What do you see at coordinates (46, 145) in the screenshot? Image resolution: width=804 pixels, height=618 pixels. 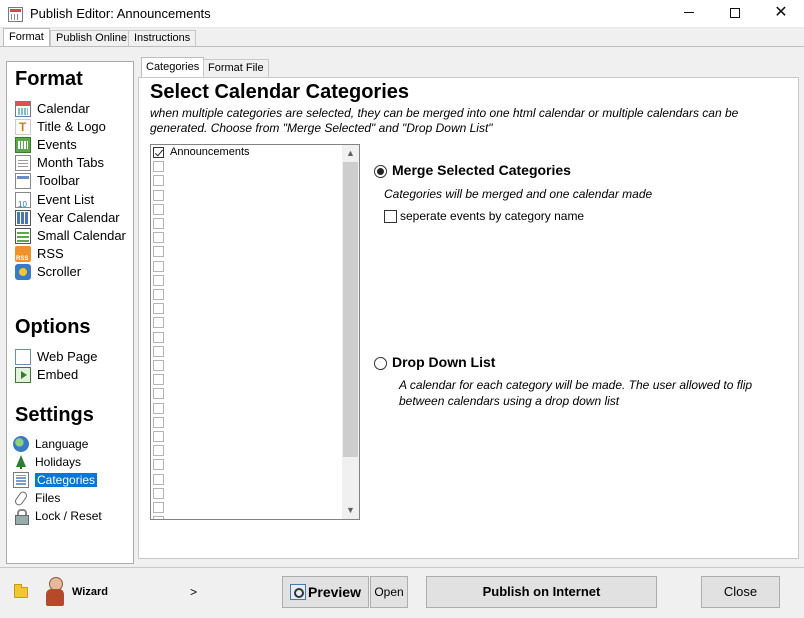 I see `sidebar-item-events: Events` at bounding box center [46, 145].